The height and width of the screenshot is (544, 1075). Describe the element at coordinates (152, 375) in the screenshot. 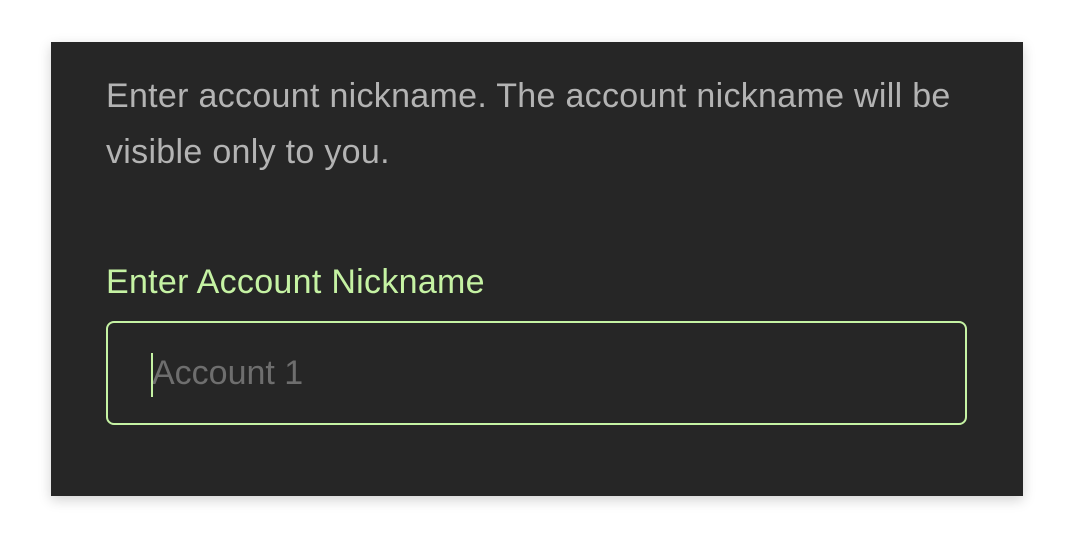

I see `text-caret` at that location.